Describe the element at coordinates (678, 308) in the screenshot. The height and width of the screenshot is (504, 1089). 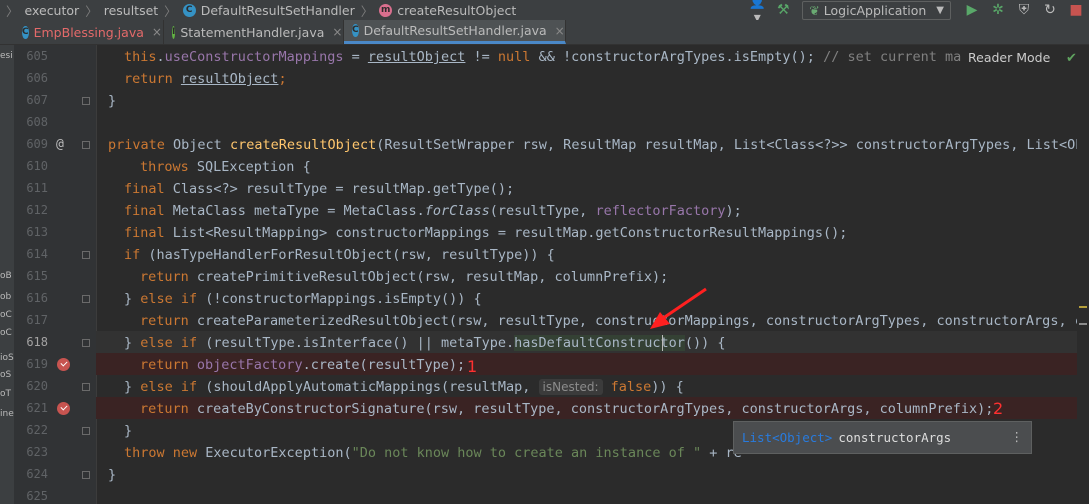
I see `annotation-overlay` at that location.